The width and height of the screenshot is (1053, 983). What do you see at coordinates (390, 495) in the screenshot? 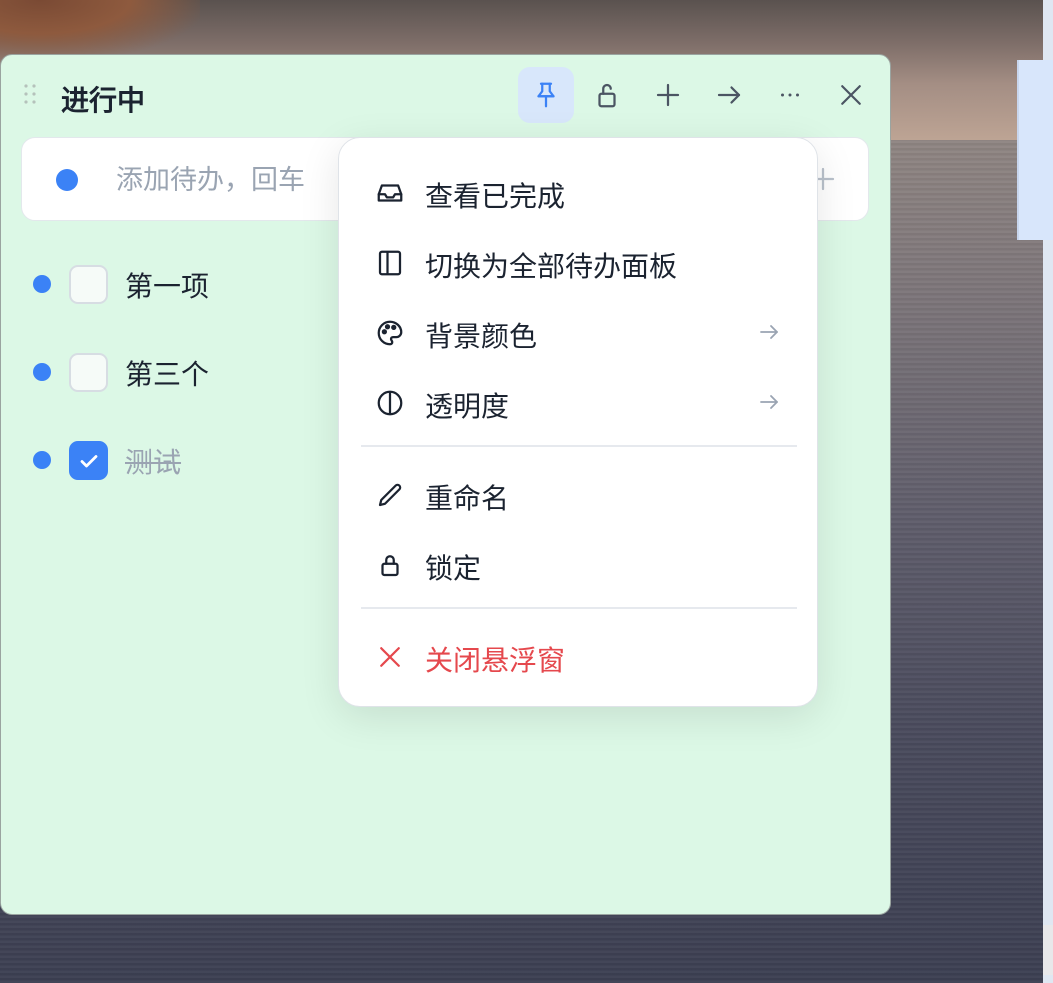
I see `pencil-icon` at bounding box center [390, 495].